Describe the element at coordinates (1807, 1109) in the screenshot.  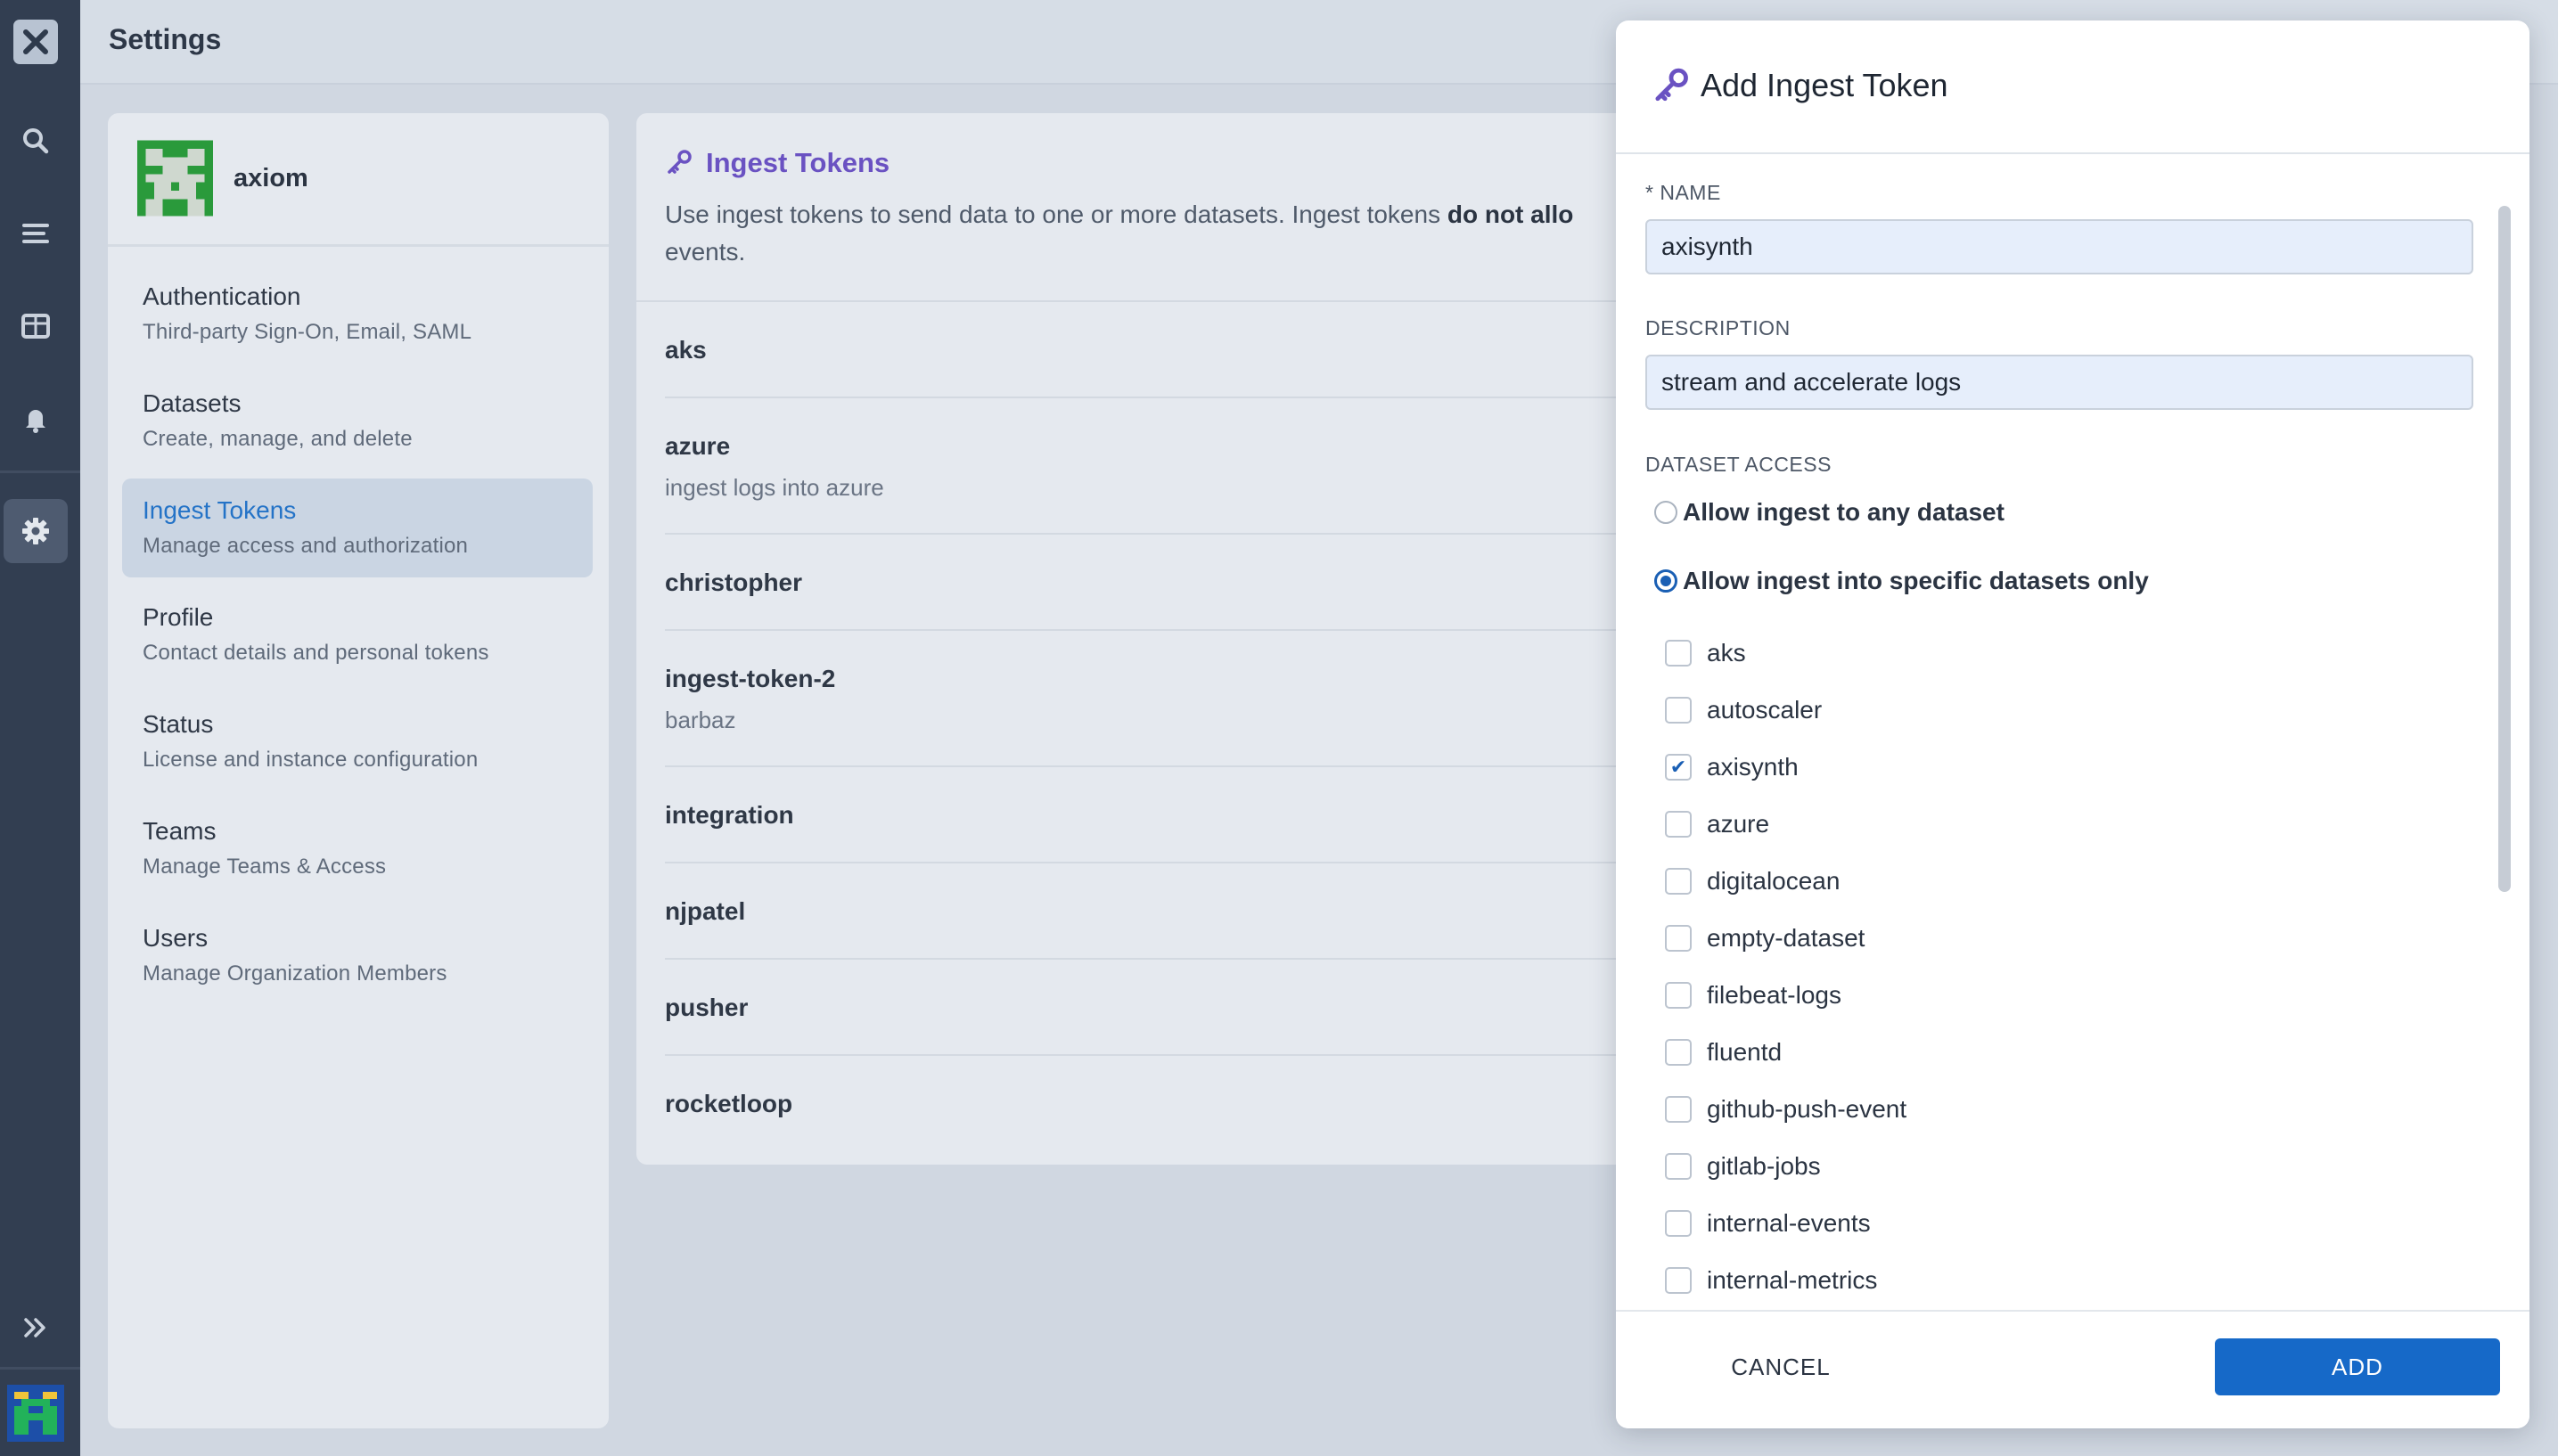
I see `dataset-name: github-push-event` at that location.